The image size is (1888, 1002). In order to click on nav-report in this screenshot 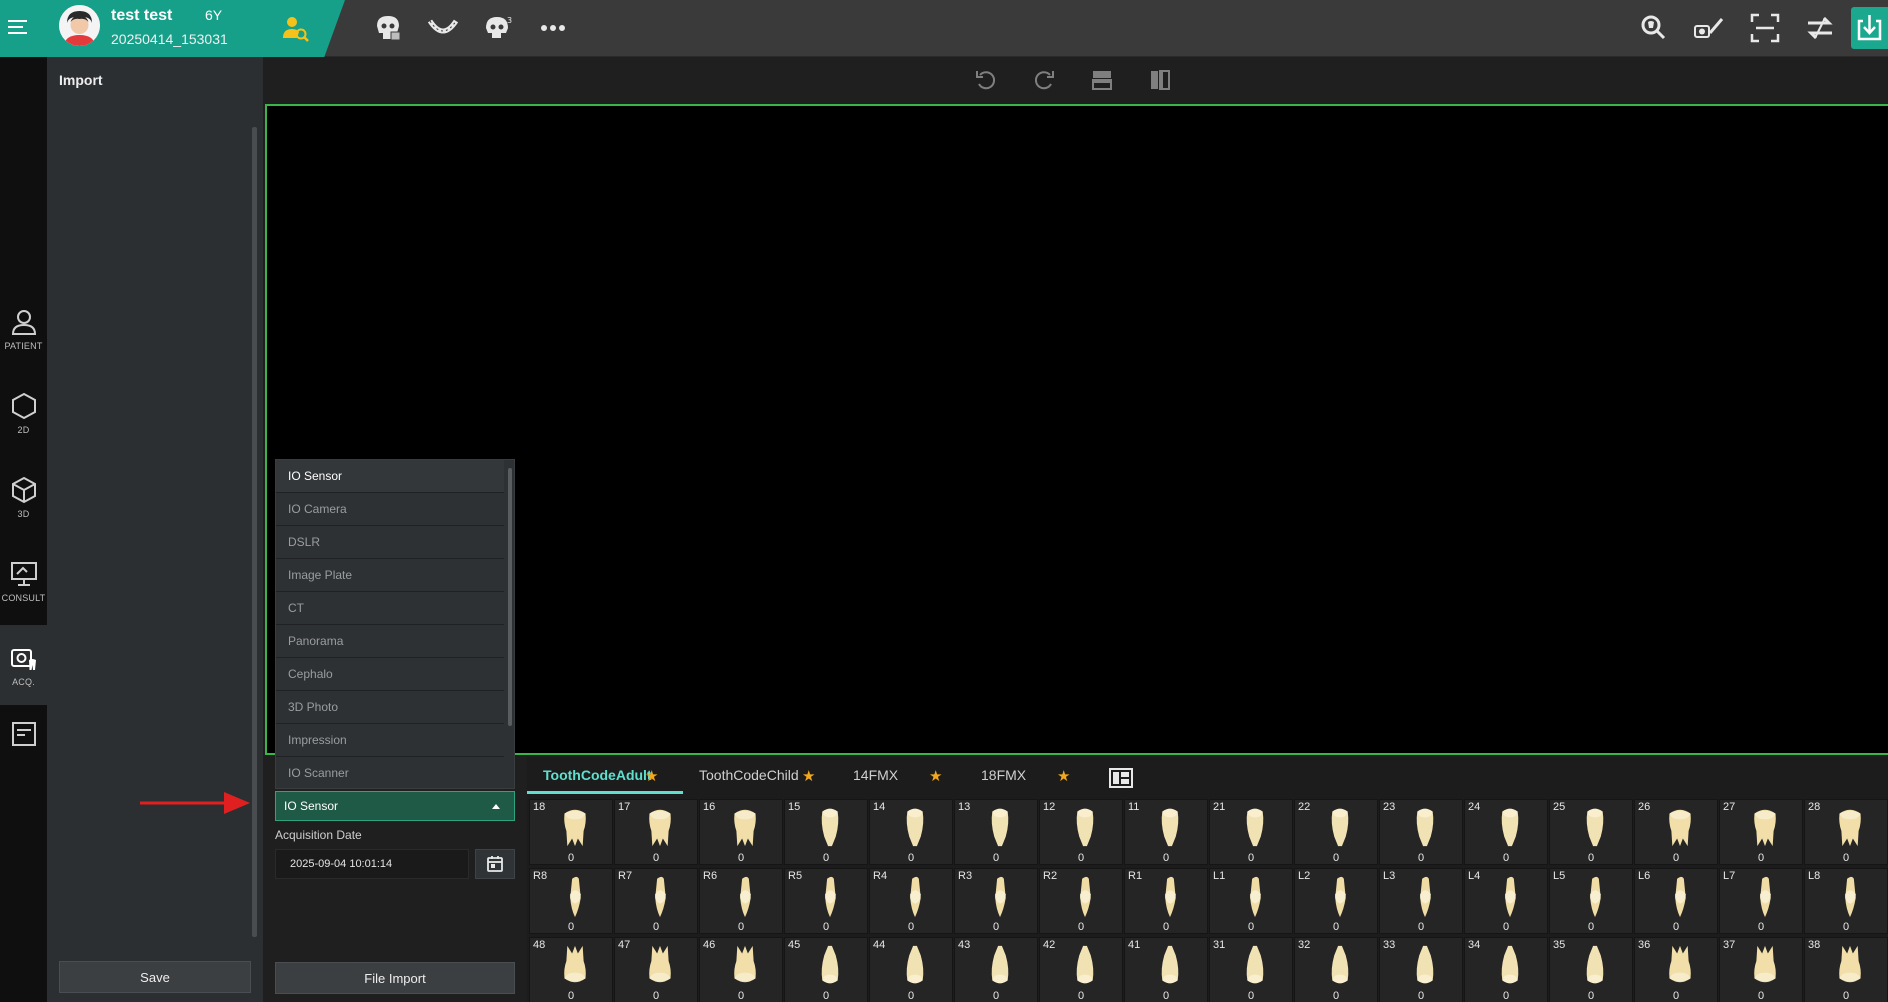, I will do `click(23, 734)`.